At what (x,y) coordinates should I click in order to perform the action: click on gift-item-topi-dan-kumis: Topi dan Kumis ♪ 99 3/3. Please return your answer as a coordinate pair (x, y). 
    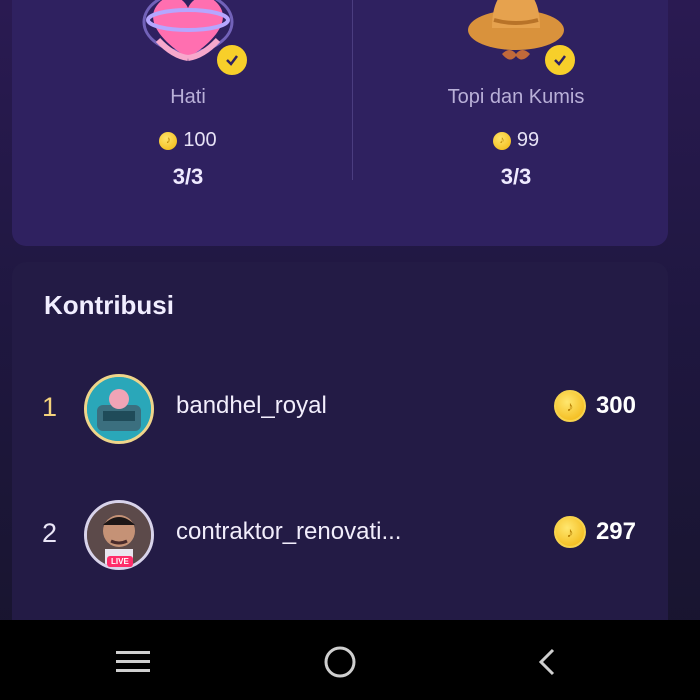
    Looking at the image, I should click on (516, 95).